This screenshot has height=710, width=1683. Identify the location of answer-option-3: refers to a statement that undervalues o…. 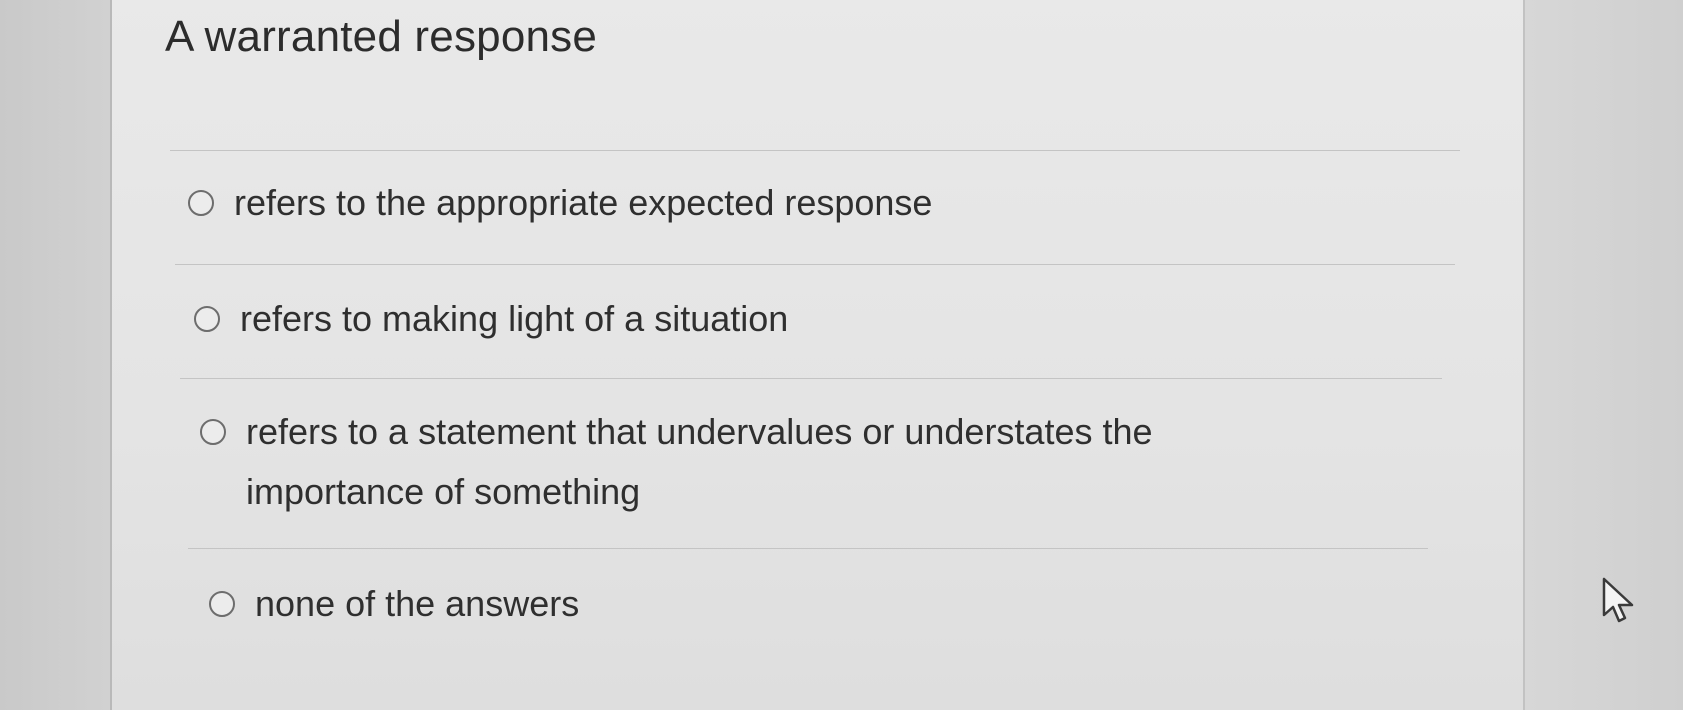
(730, 466).